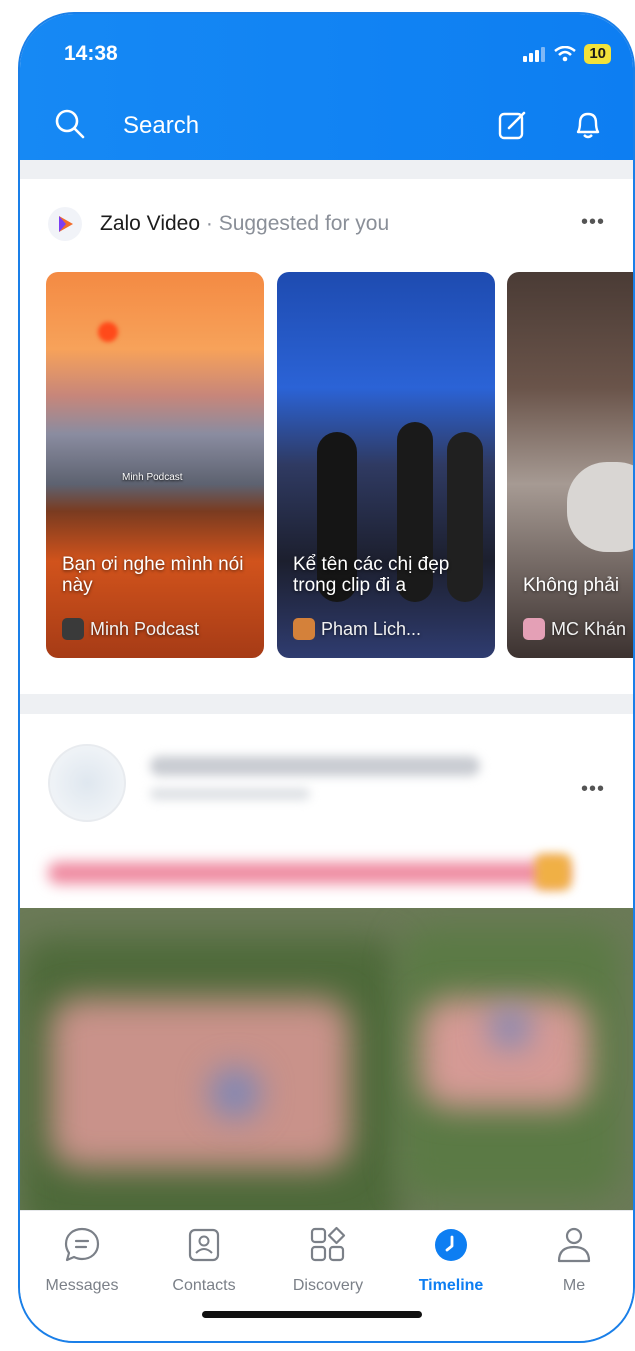 This screenshot has width=635, height=1351. Describe the element at coordinates (534, 54) in the screenshot. I see `signal-icon` at that location.